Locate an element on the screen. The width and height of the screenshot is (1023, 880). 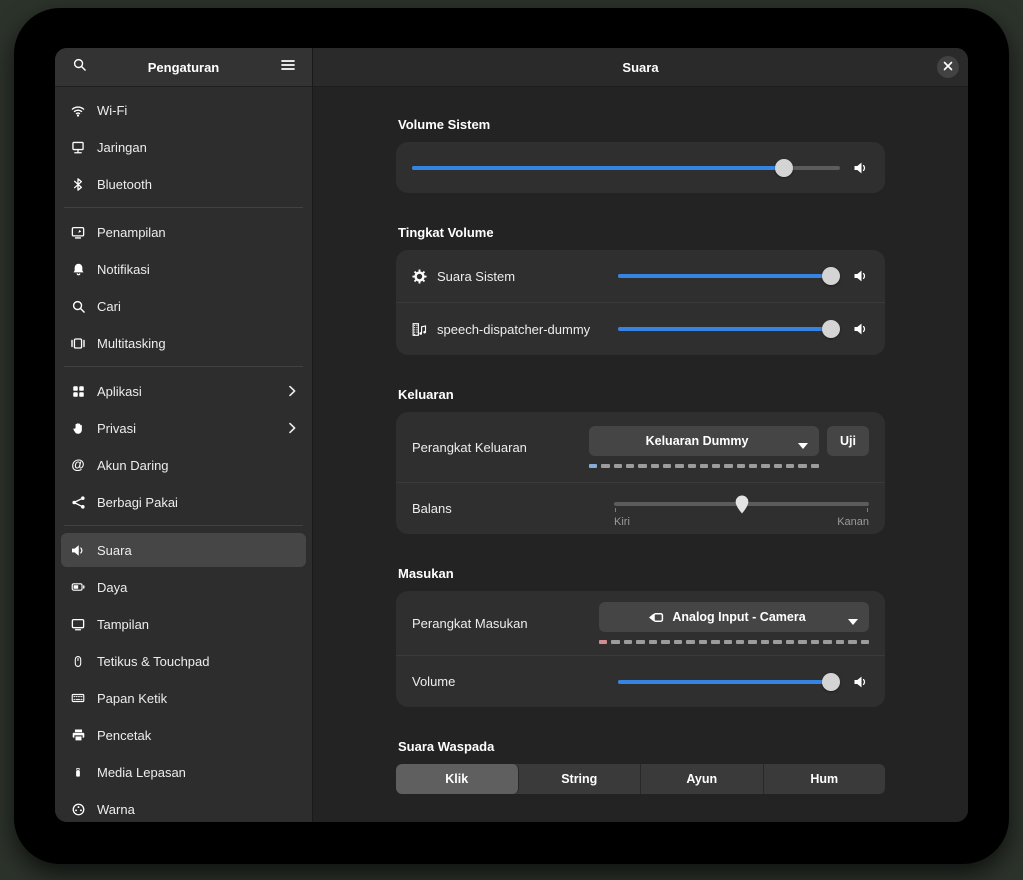
sidebar-item-label: Media Lepasan is located at coordinates (141, 772).